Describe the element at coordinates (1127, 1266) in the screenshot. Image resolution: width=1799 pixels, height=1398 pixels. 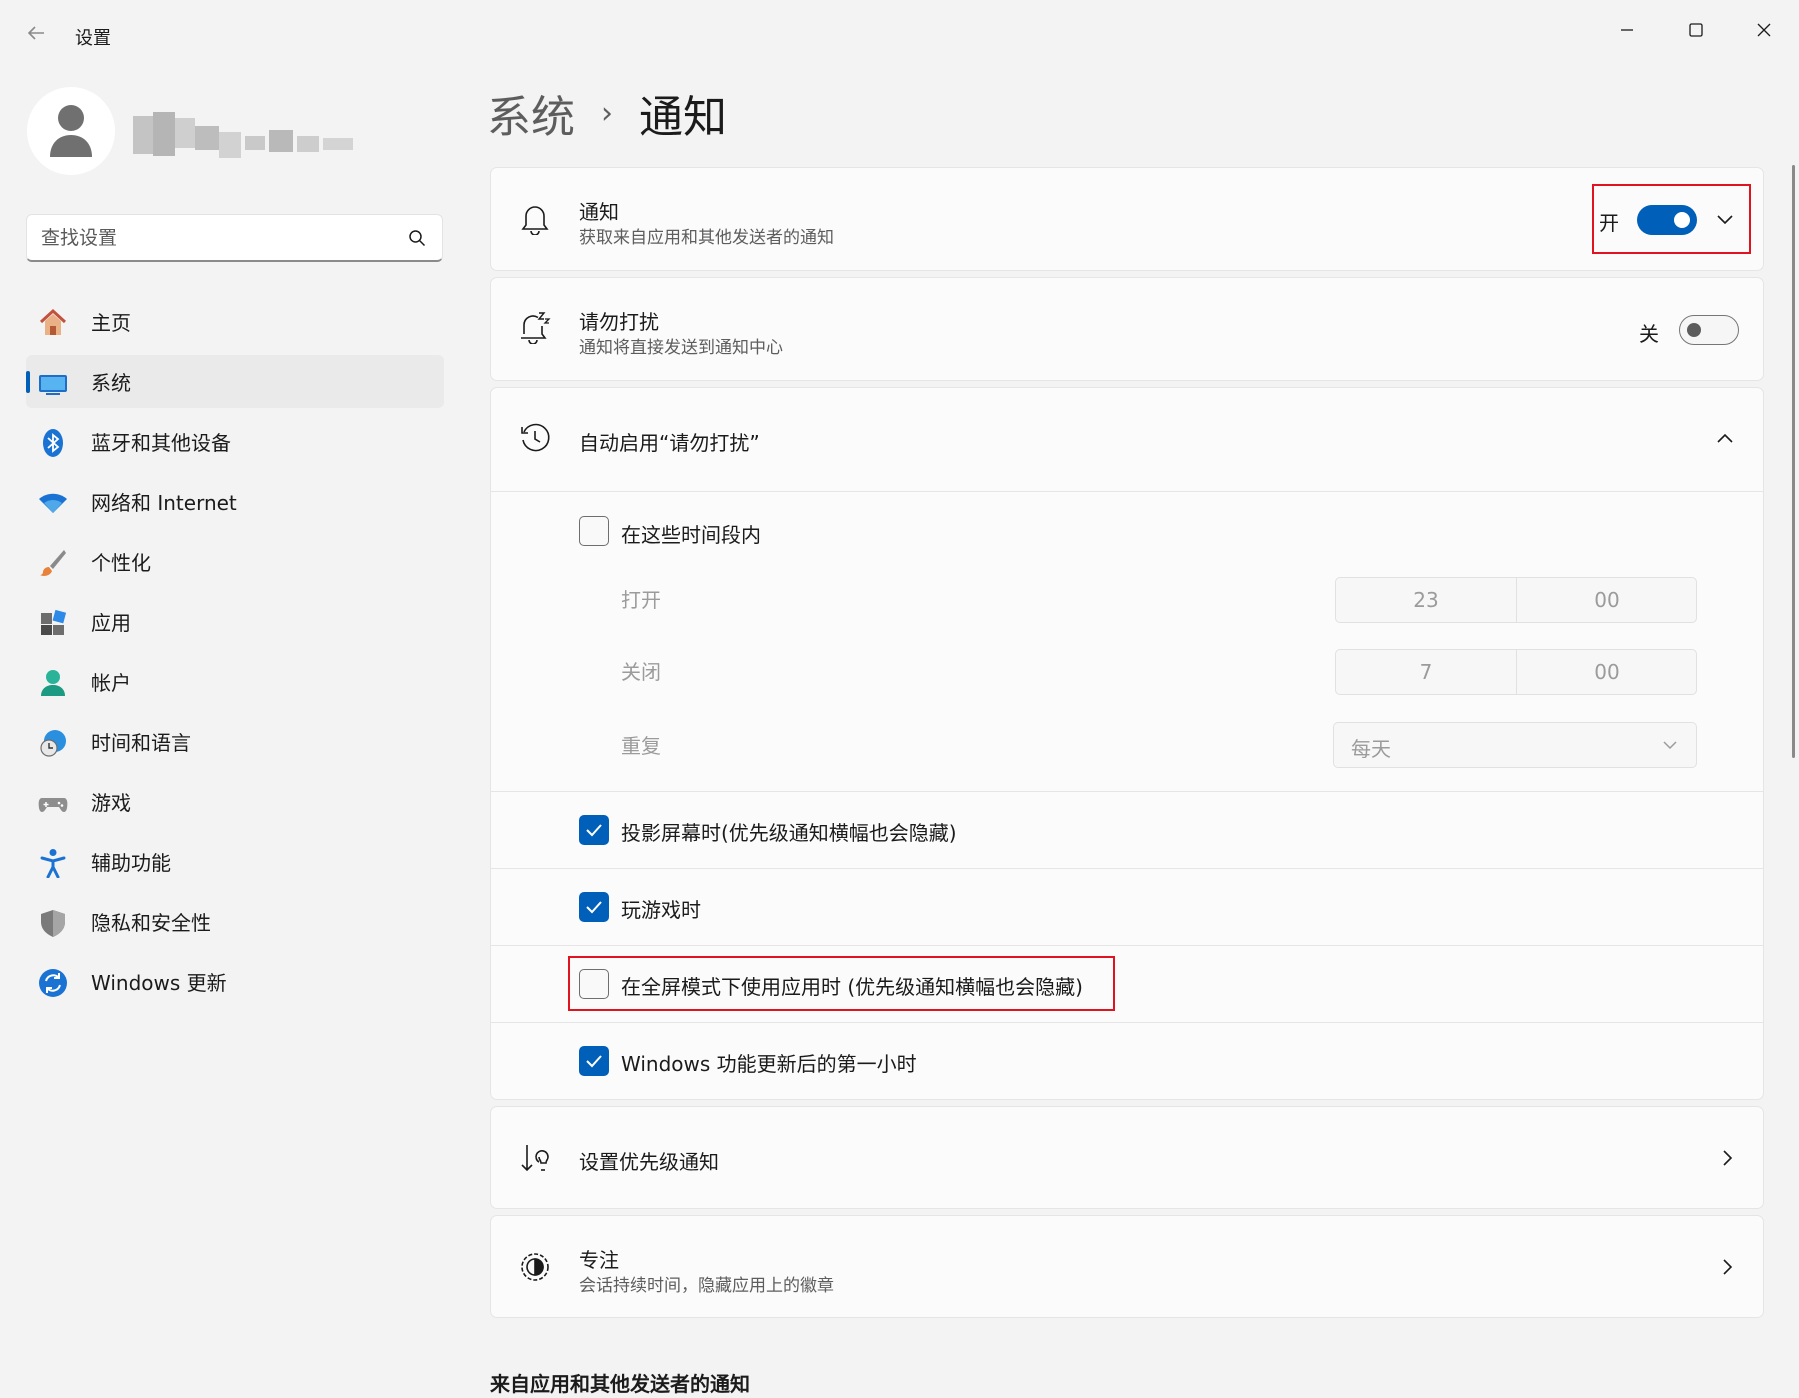
I see `focus-card: 专注 会话持续时间，隐藏应用上的徽章` at that location.